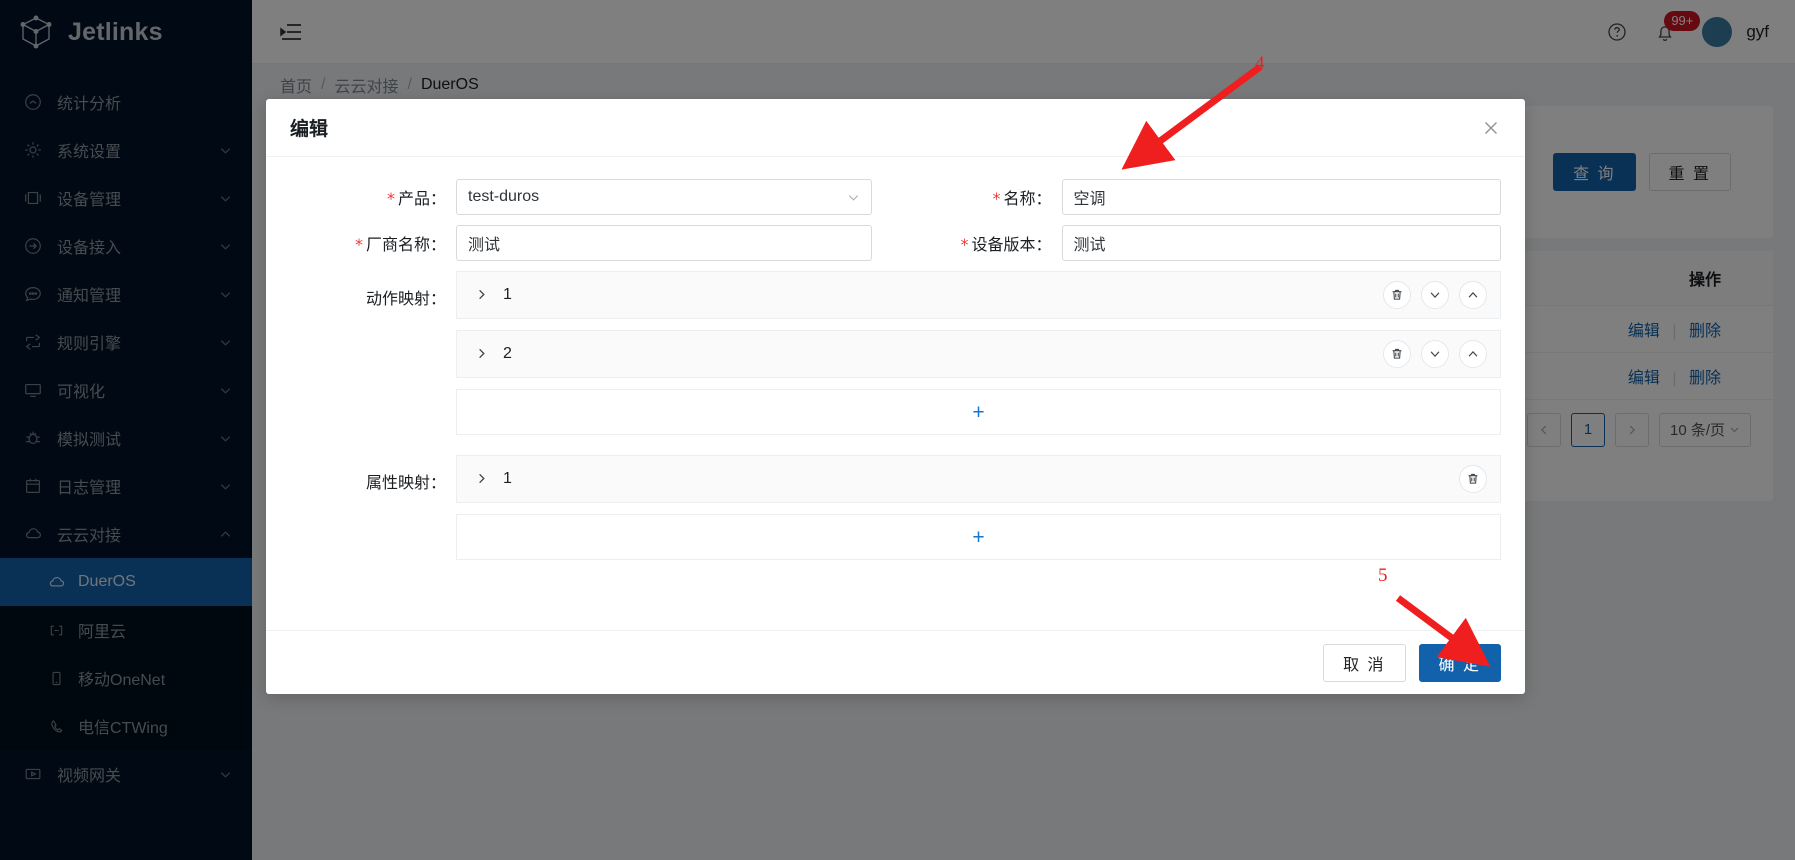  Describe the element at coordinates (1089, 245) in the screenshot. I see `device-version-value: 测试` at that location.